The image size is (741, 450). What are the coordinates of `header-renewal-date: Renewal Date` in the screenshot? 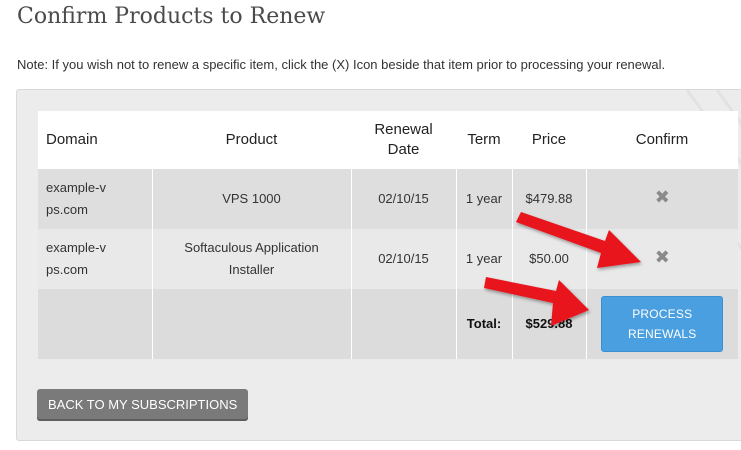 It's located at (403, 140).